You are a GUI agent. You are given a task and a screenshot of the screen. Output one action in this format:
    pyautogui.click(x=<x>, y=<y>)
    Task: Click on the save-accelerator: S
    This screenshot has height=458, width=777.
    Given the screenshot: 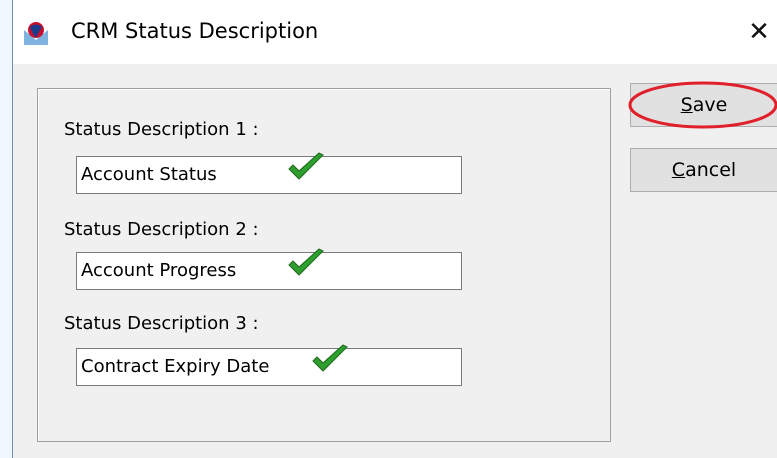 What is the action you would take?
    pyautogui.click(x=686, y=105)
    